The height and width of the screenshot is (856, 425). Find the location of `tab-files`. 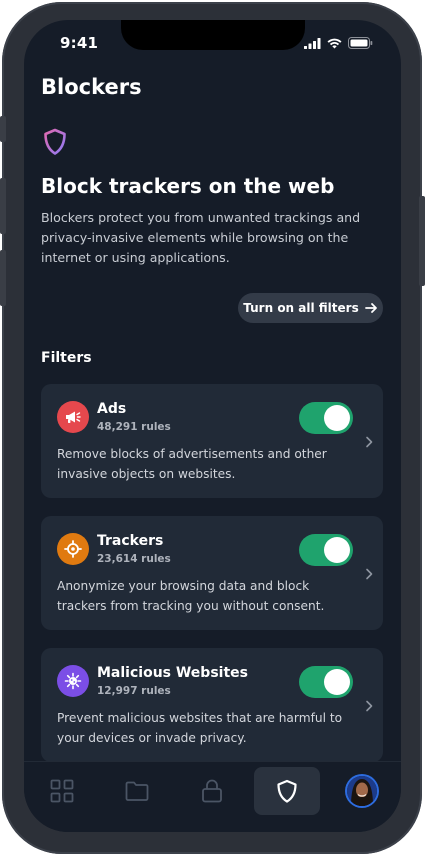

tab-files is located at coordinates (137, 791).